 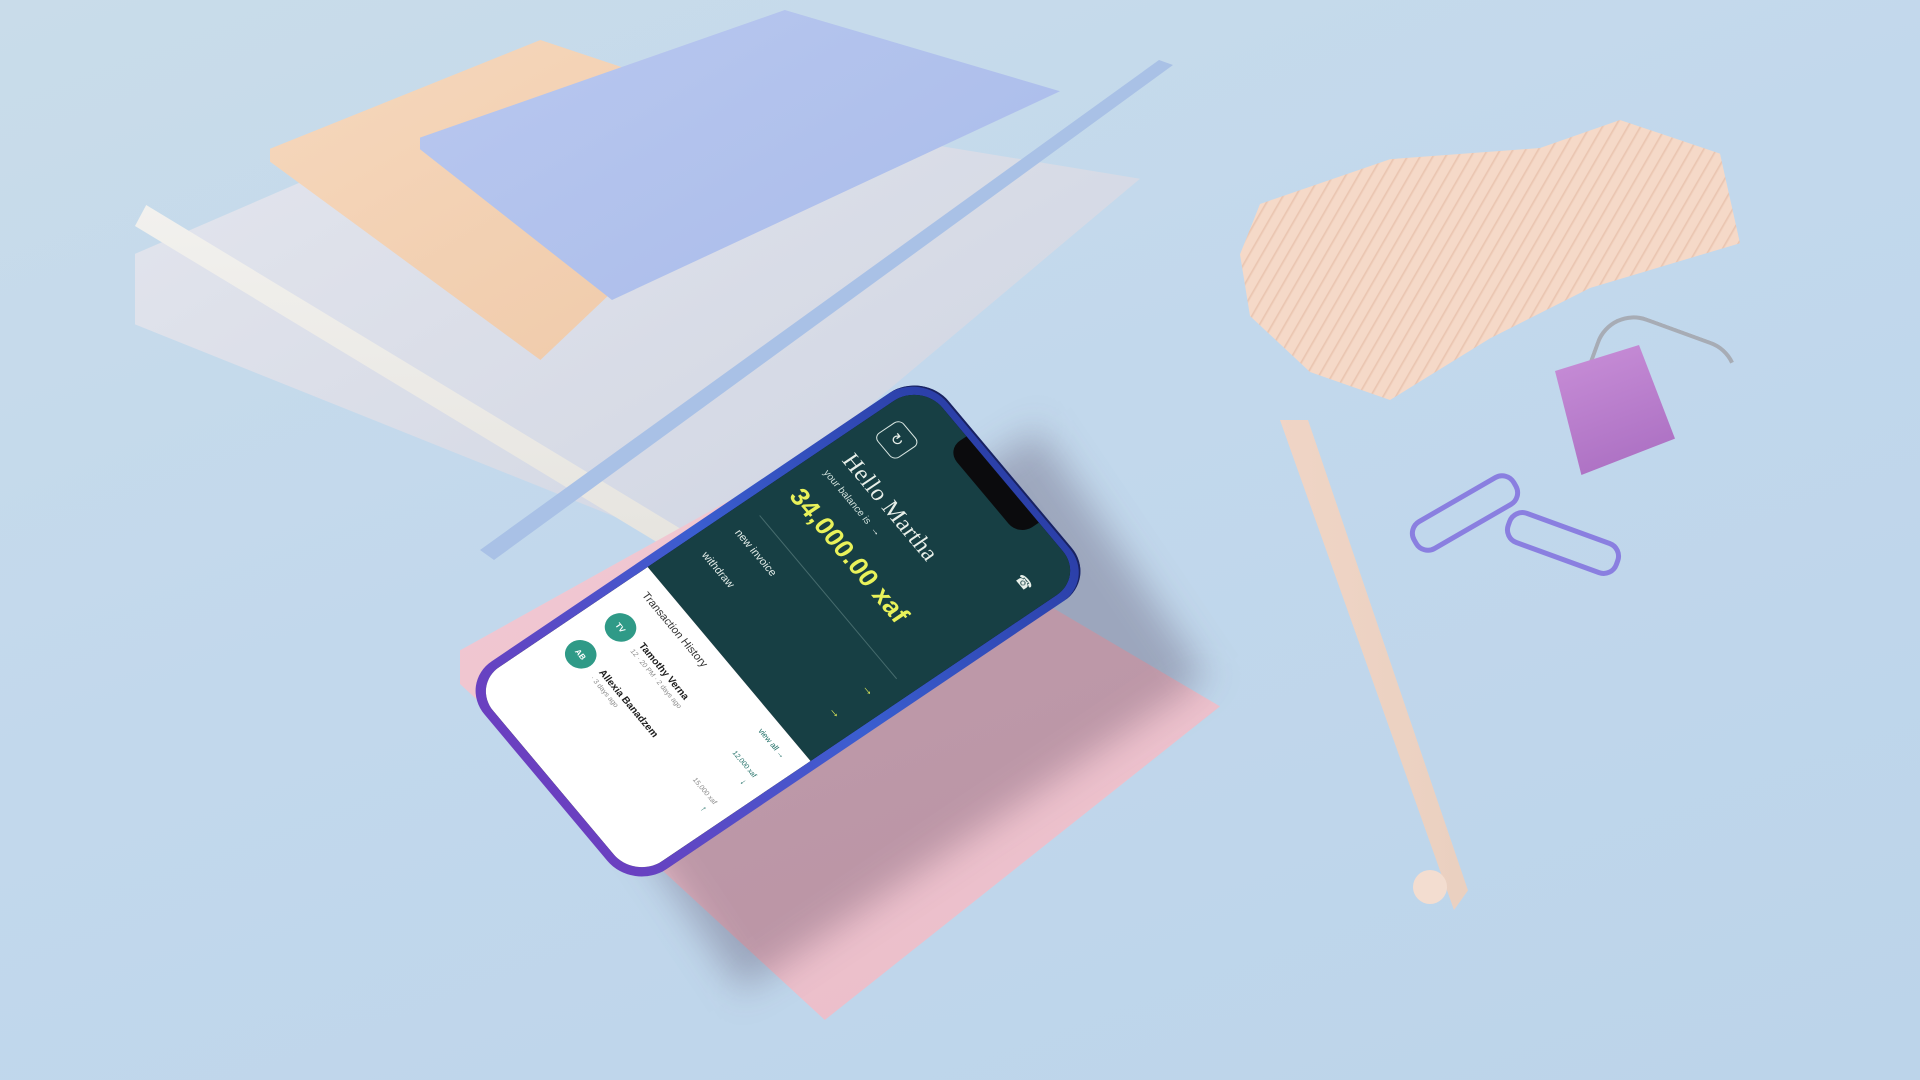 I want to click on pen, so click(x=1374, y=665).